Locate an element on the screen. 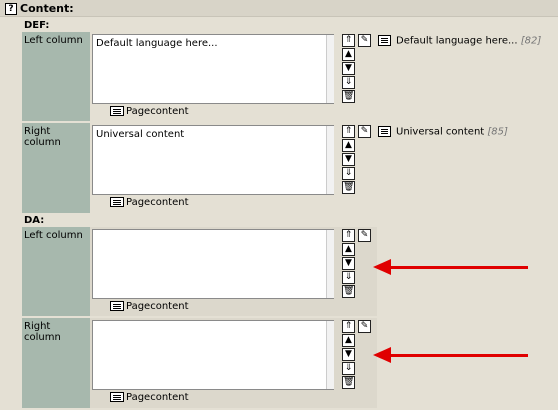 This screenshot has height=410, width=558. content-preview: Universal content [85] is located at coordinates (443, 132).